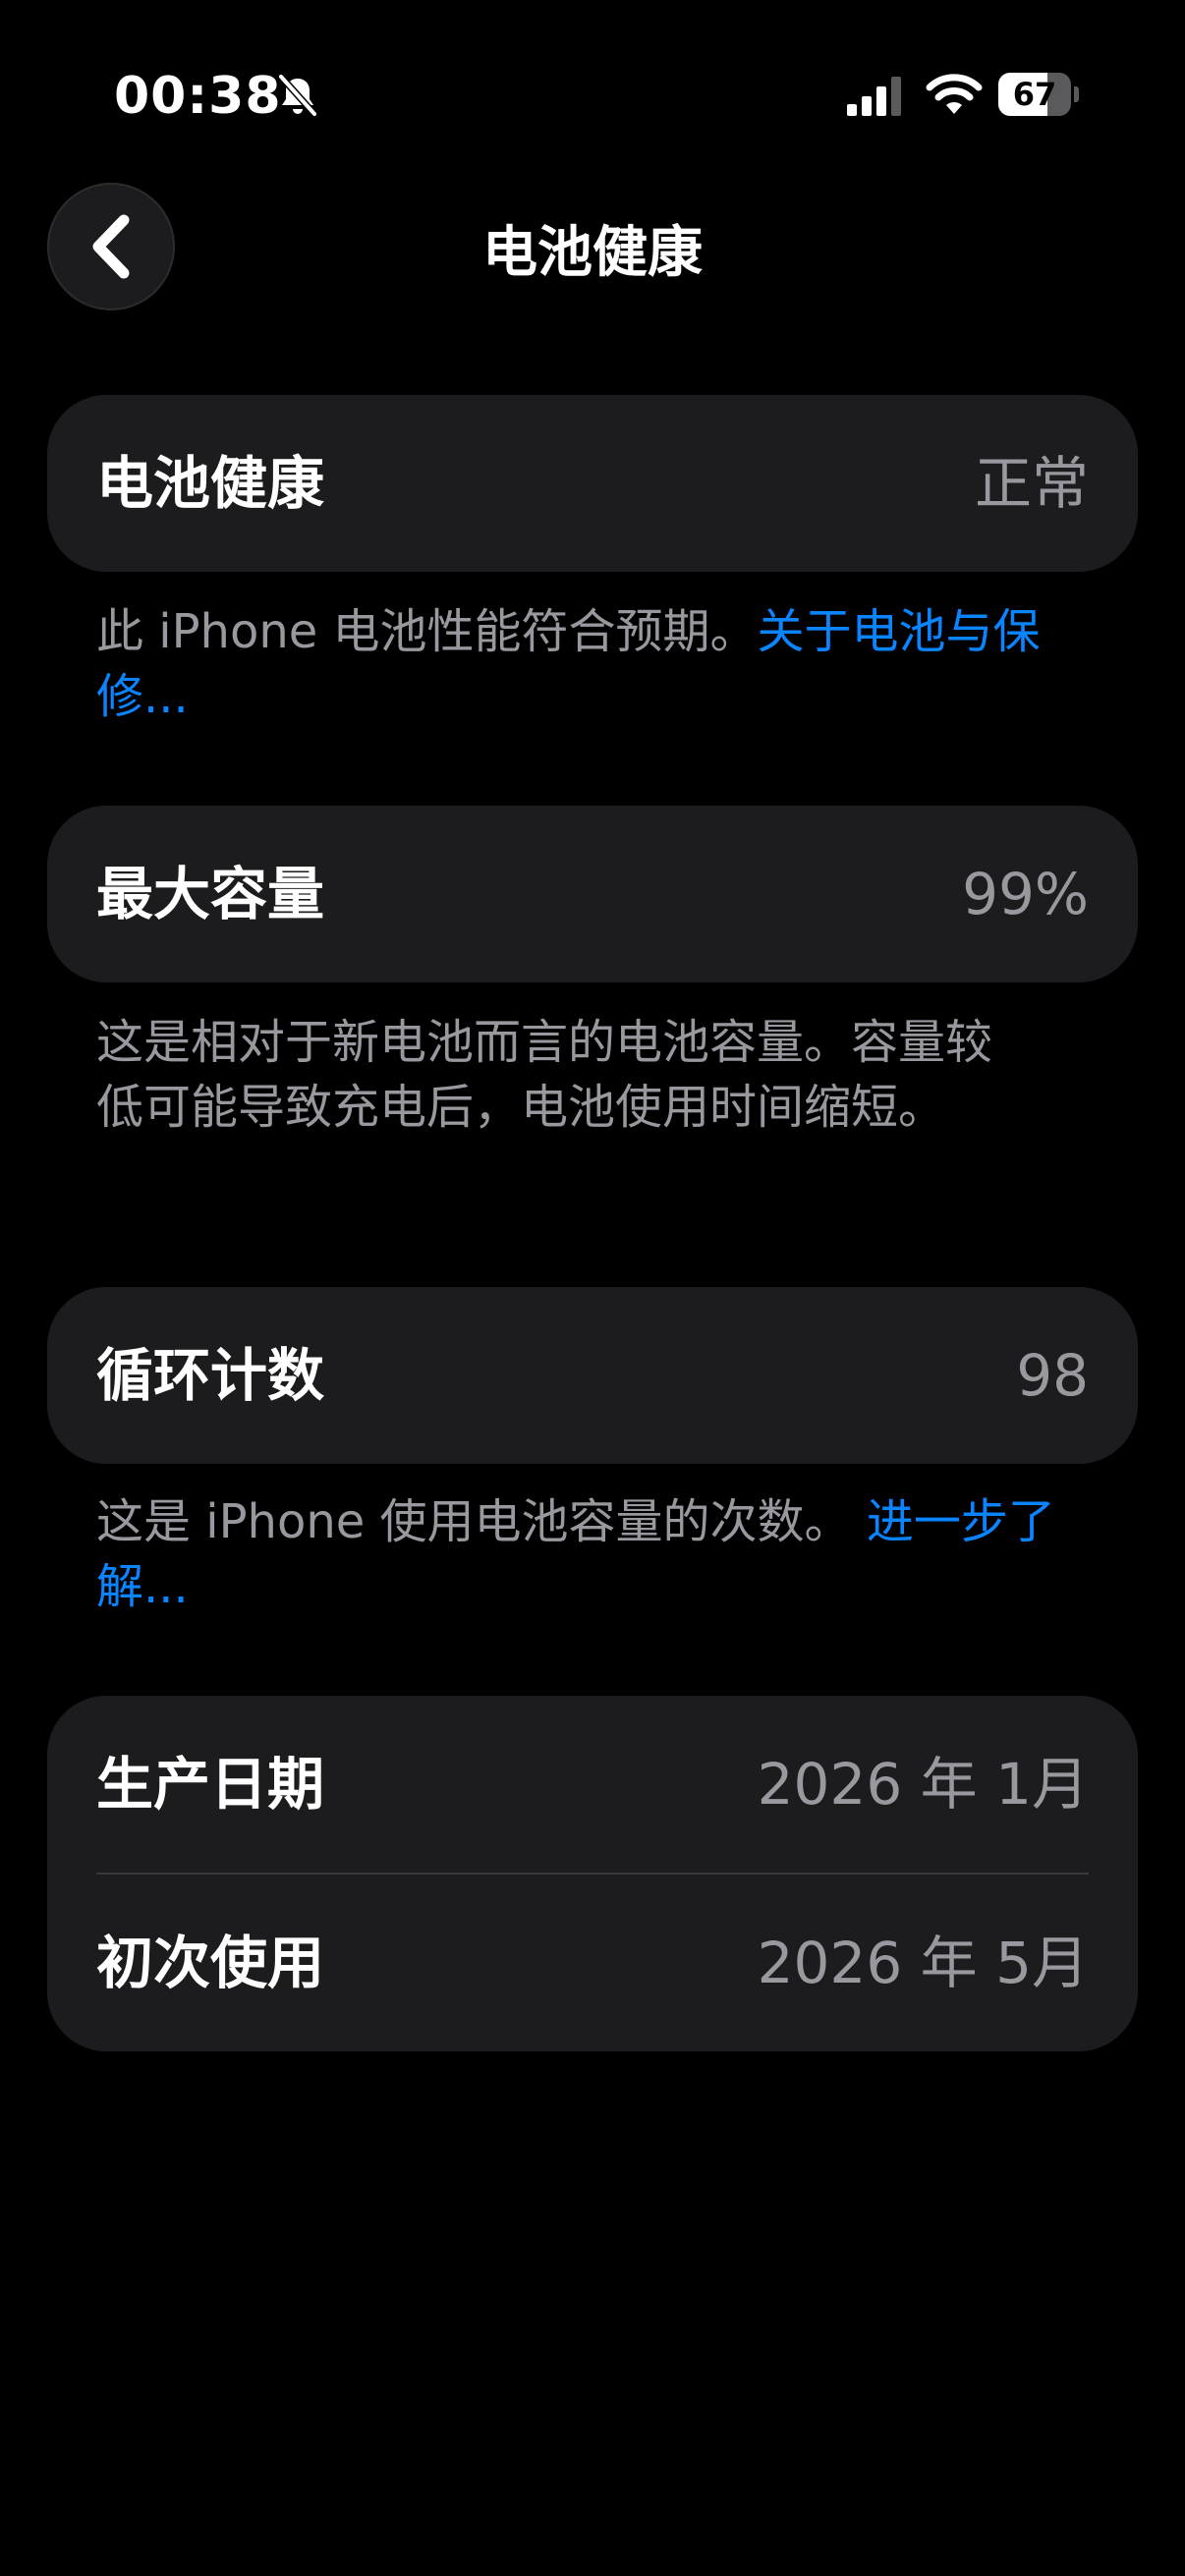 The height and width of the screenshot is (2576, 1185). What do you see at coordinates (923, 1784) in the screenshot?
I see `manufacture-date-value: 2026 年 1月` at bounding box center [923, 1784].